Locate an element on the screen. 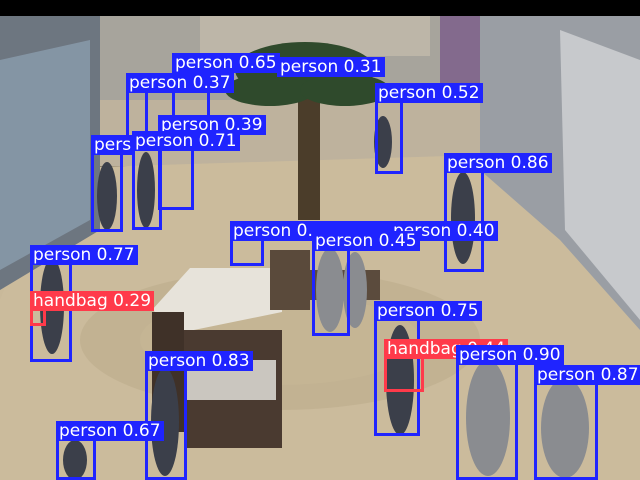 This screenshot has height=480, width=640. detection-box: person 0.90 is located at coordinates (510, 412).